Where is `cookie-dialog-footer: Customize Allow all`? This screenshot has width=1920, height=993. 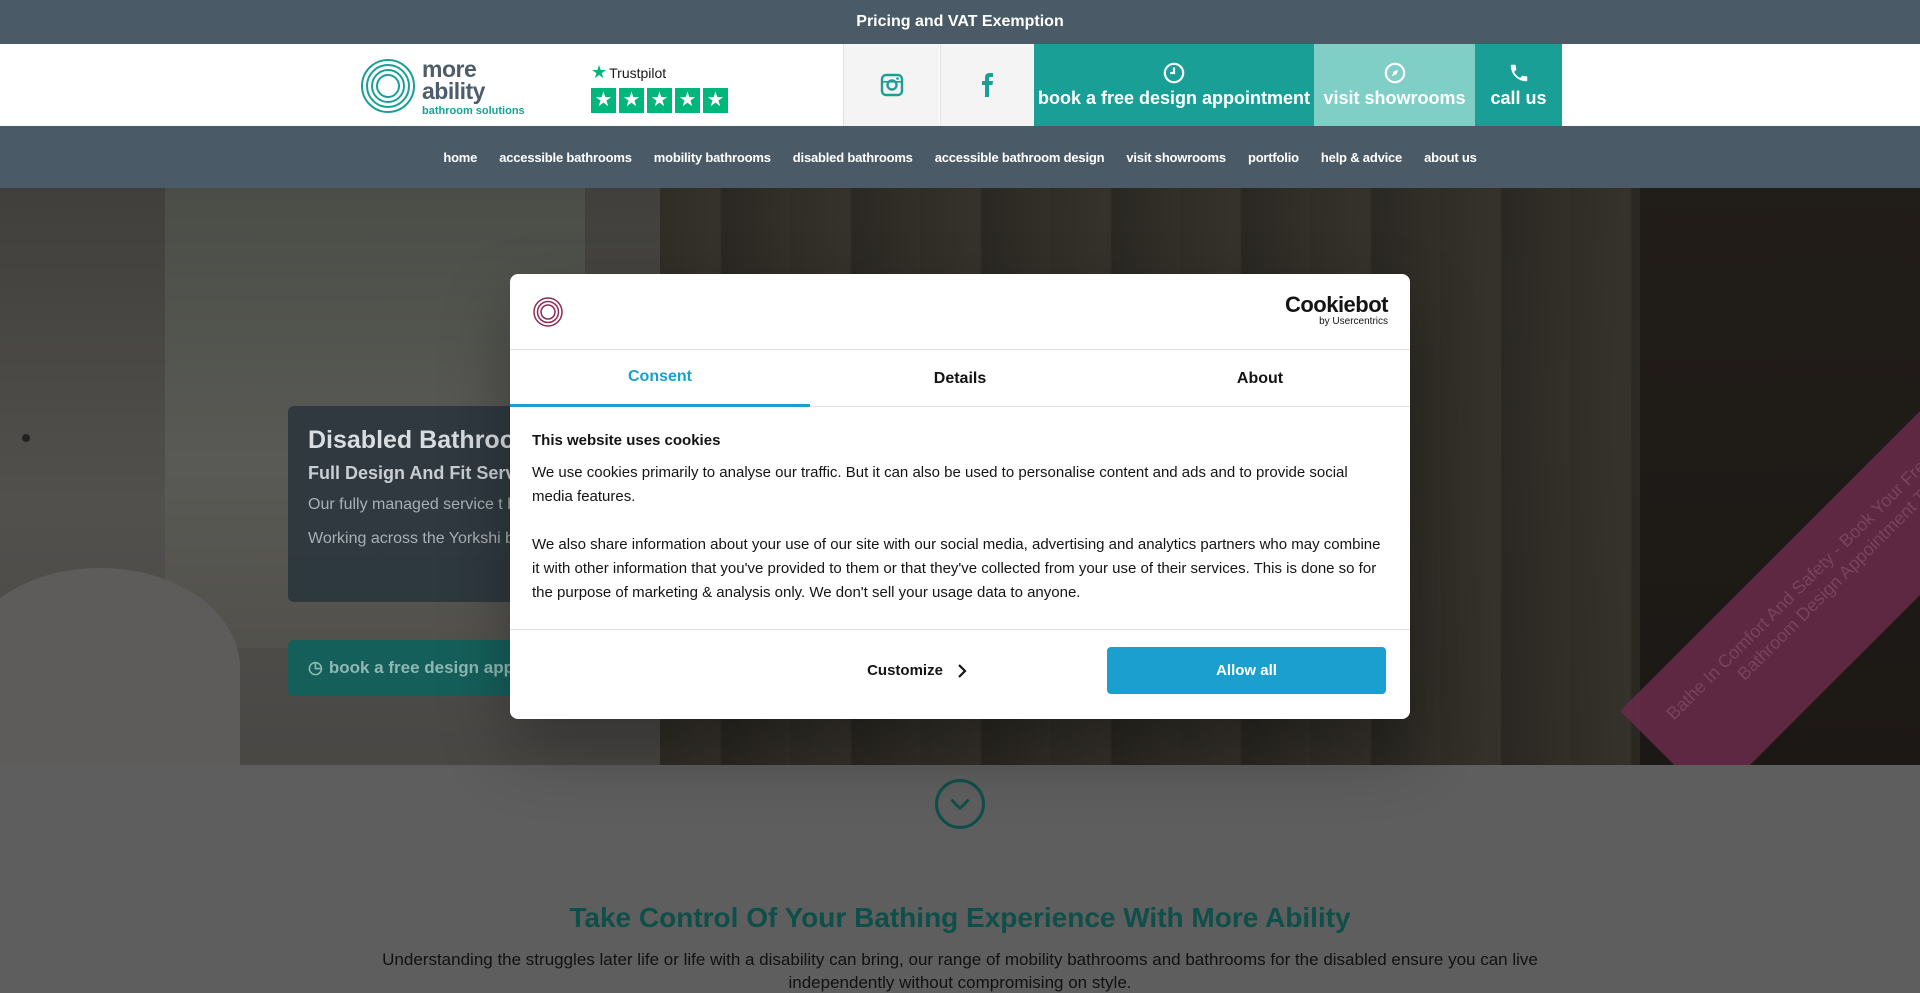 cookie-dialog-footer: Customize Allow all is located at coordinates (960, 674).